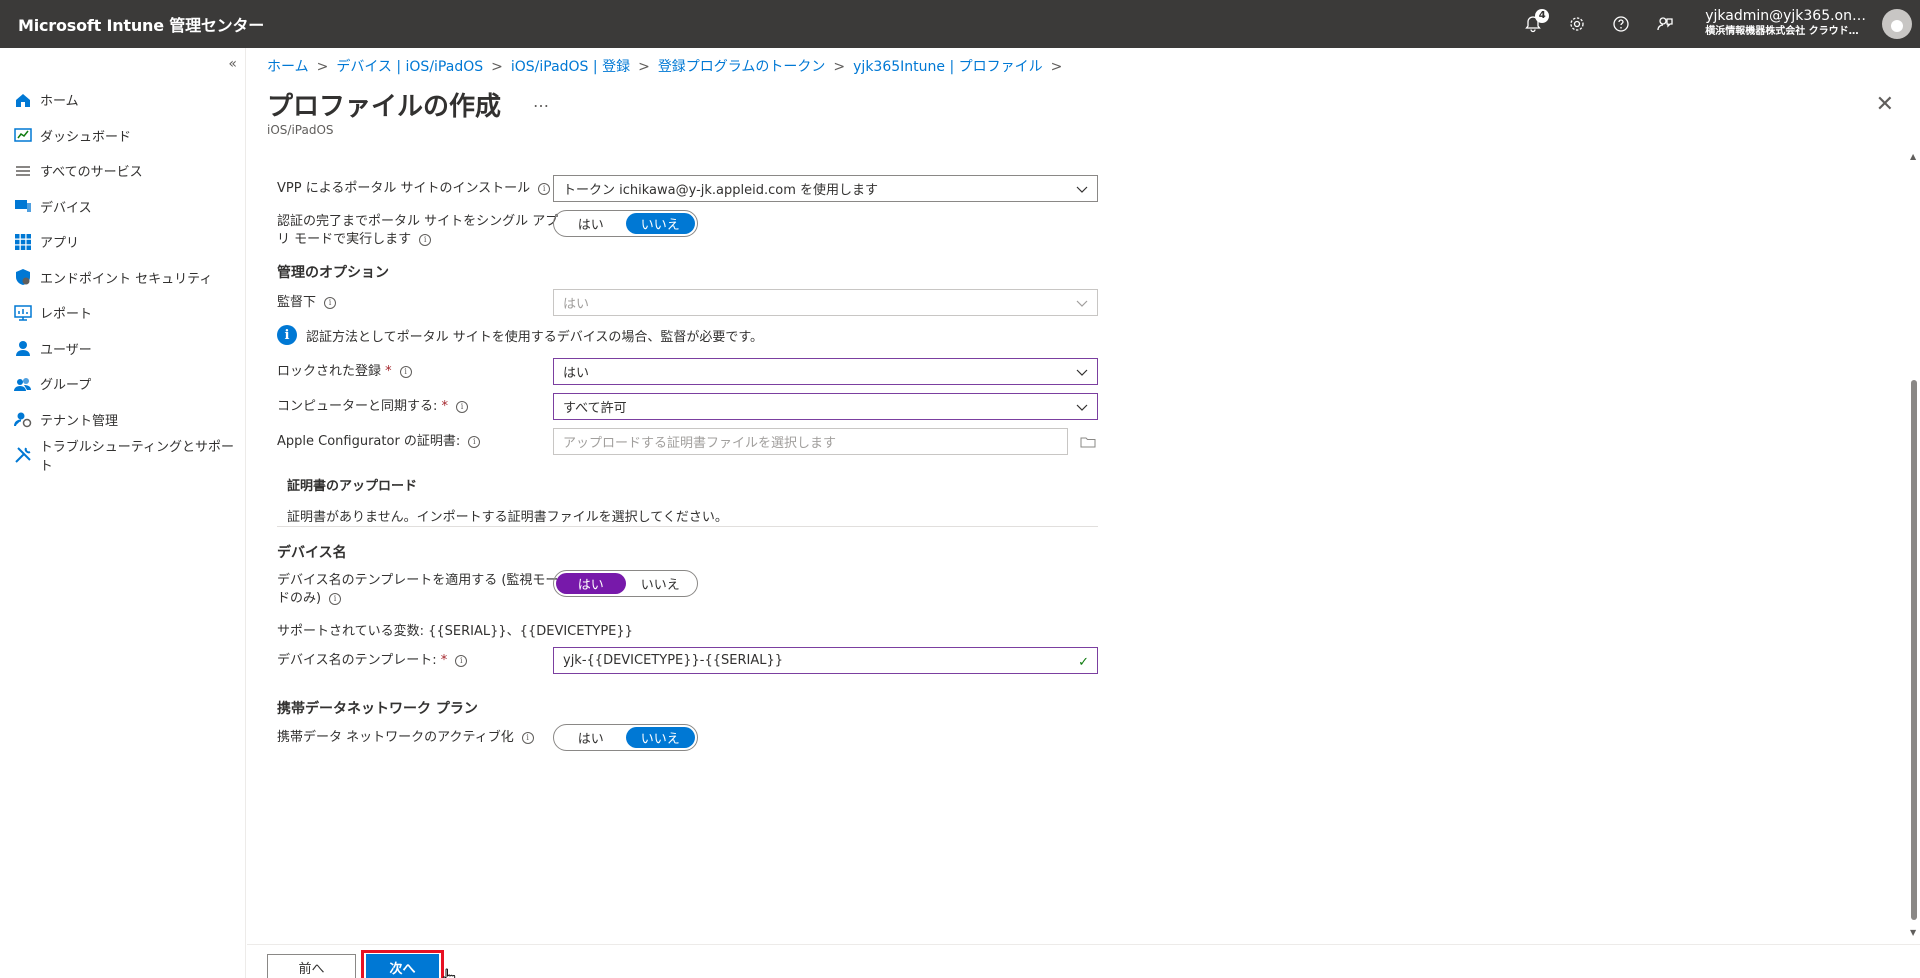  I want to click on section-divider, so click(687, 526).